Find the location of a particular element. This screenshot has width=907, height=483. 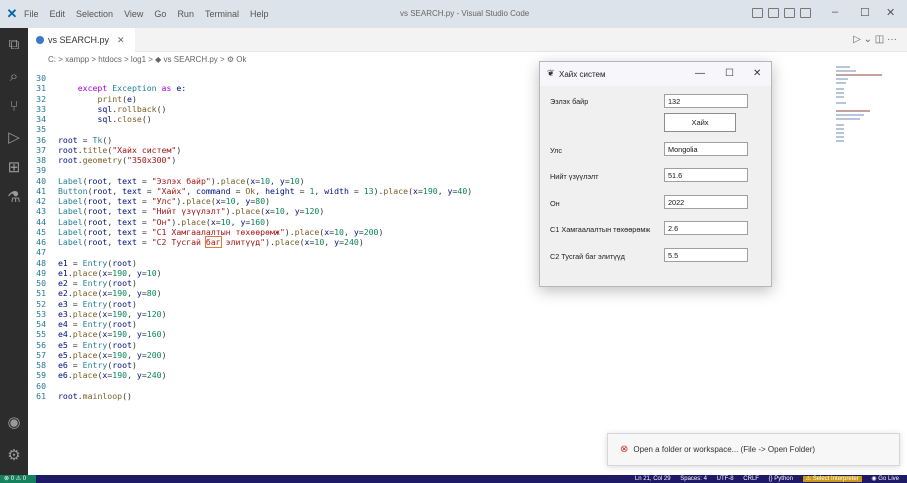

account-icon: ◉ is located at coordinates (14, 422).